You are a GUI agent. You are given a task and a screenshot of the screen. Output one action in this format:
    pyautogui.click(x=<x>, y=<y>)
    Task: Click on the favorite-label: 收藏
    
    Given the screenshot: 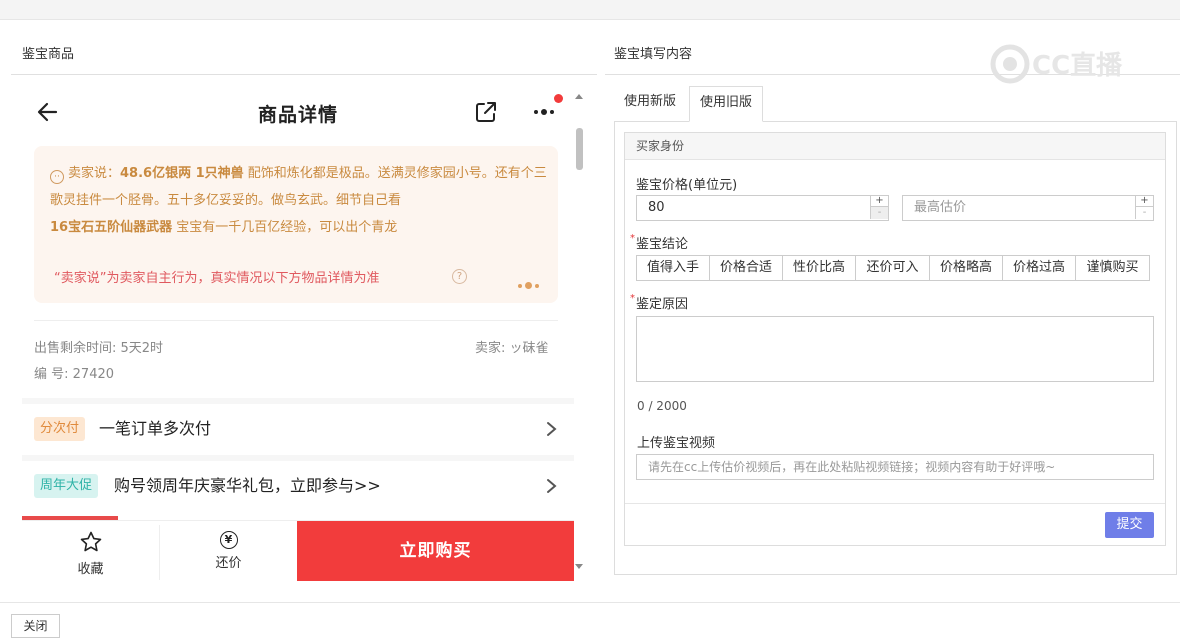 What is the action you would take?
    pyautogui.click(x=90, y=569)
    